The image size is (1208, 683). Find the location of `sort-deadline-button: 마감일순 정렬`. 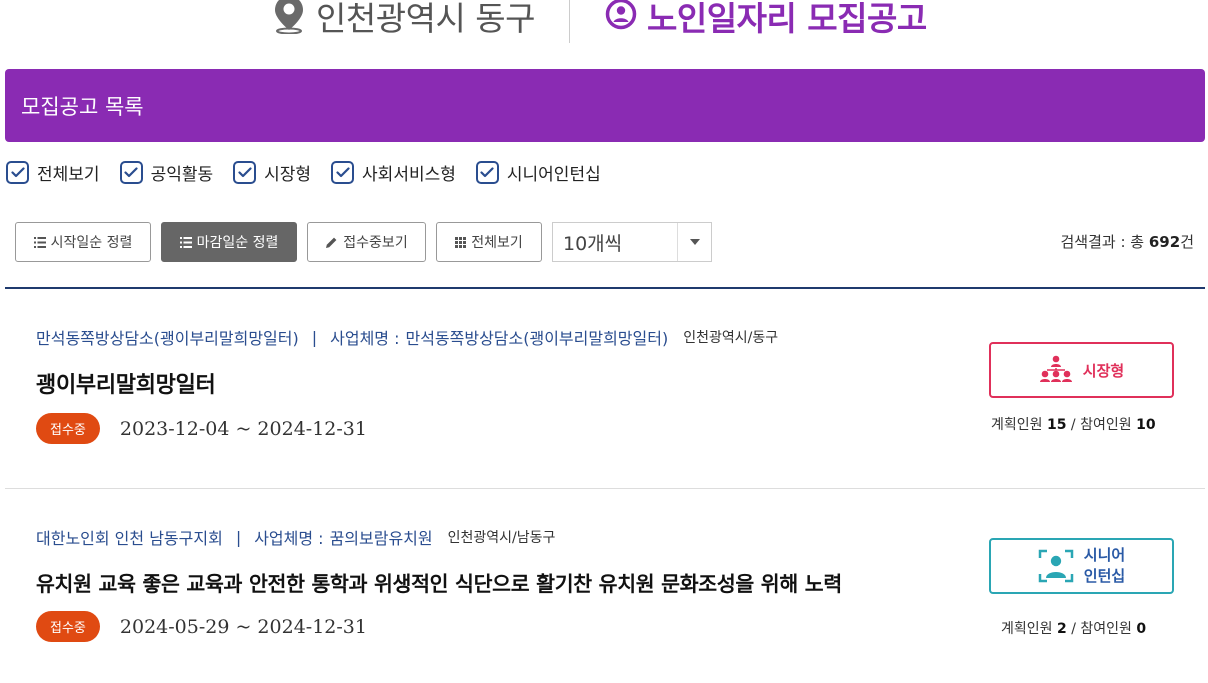

sort-deadline-button: 마감일순 정렬 is located at coordinates (229, 242).